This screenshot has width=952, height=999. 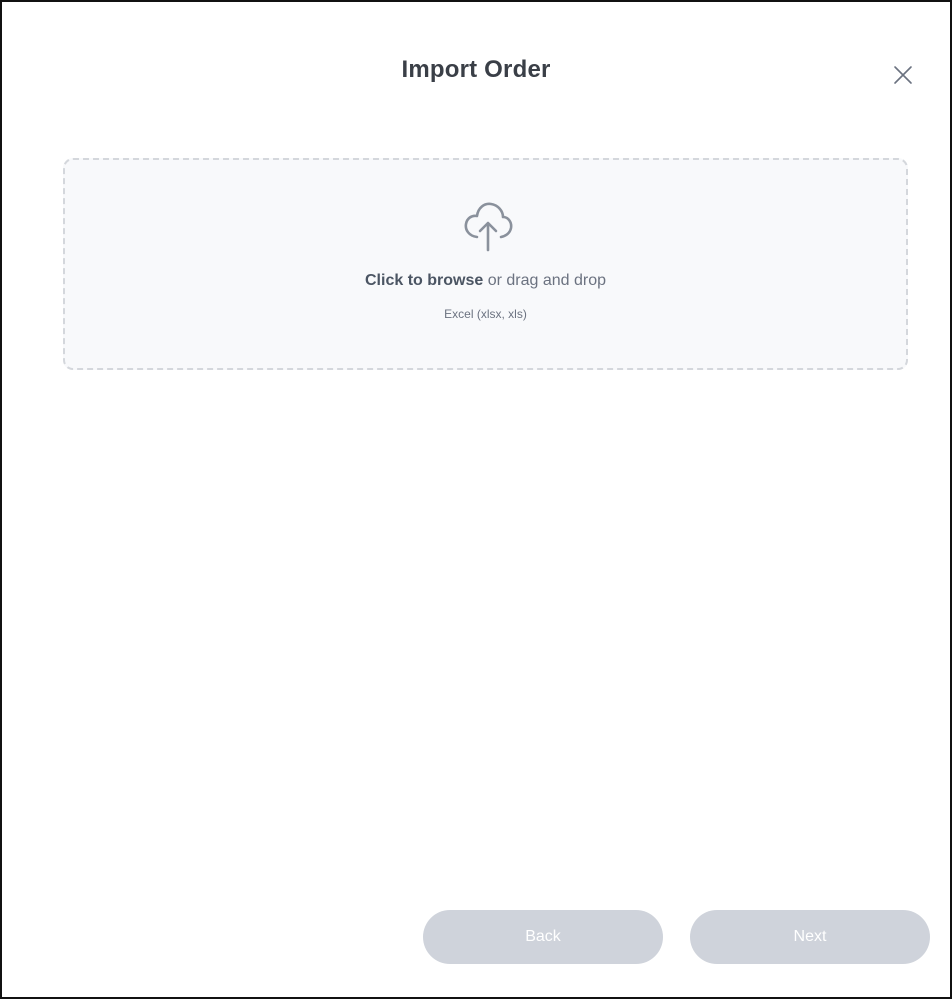 I want to click on close-icon, so click(x=903, y=75).